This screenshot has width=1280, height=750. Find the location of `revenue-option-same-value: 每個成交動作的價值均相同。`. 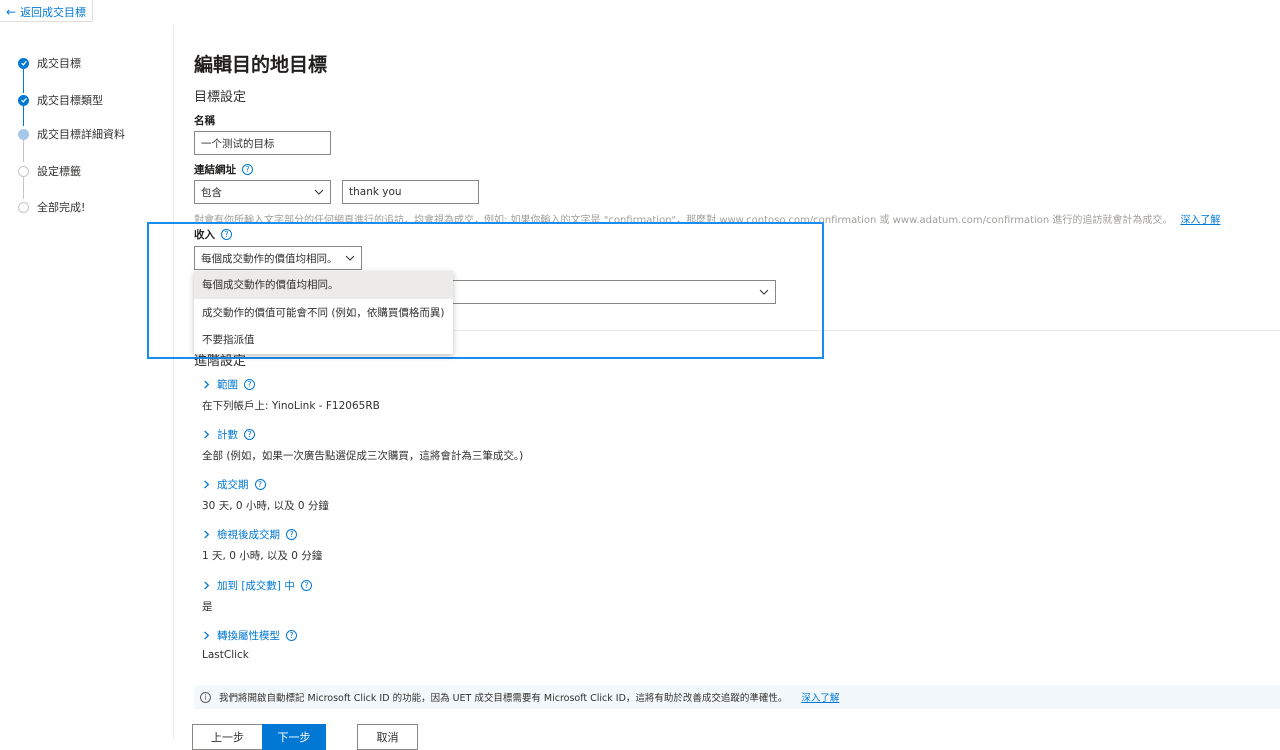

revenue-option-same-value: 每個成交動作的價值均相同。 is located at coordinates (323, 285).